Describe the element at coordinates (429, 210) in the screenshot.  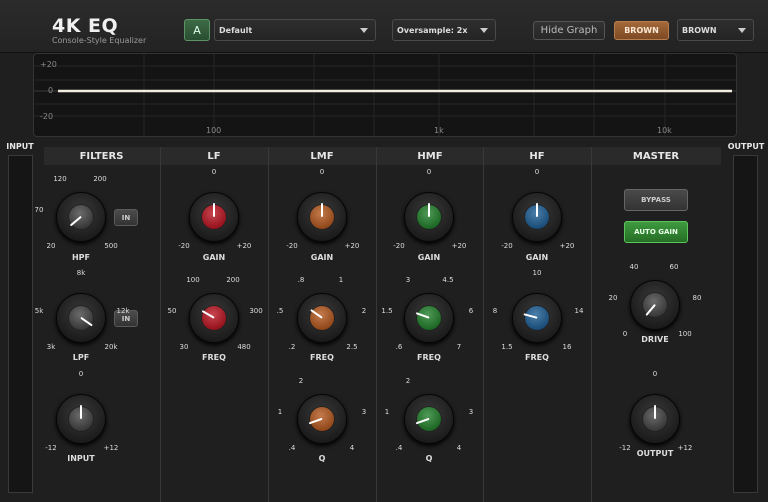
I see `hmf-gain-knob-pointer` at that location.